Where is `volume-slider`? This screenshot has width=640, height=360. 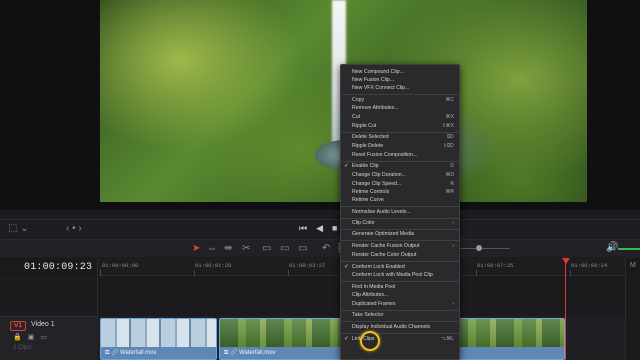 volume-slider is located at coordinates (629, 249).